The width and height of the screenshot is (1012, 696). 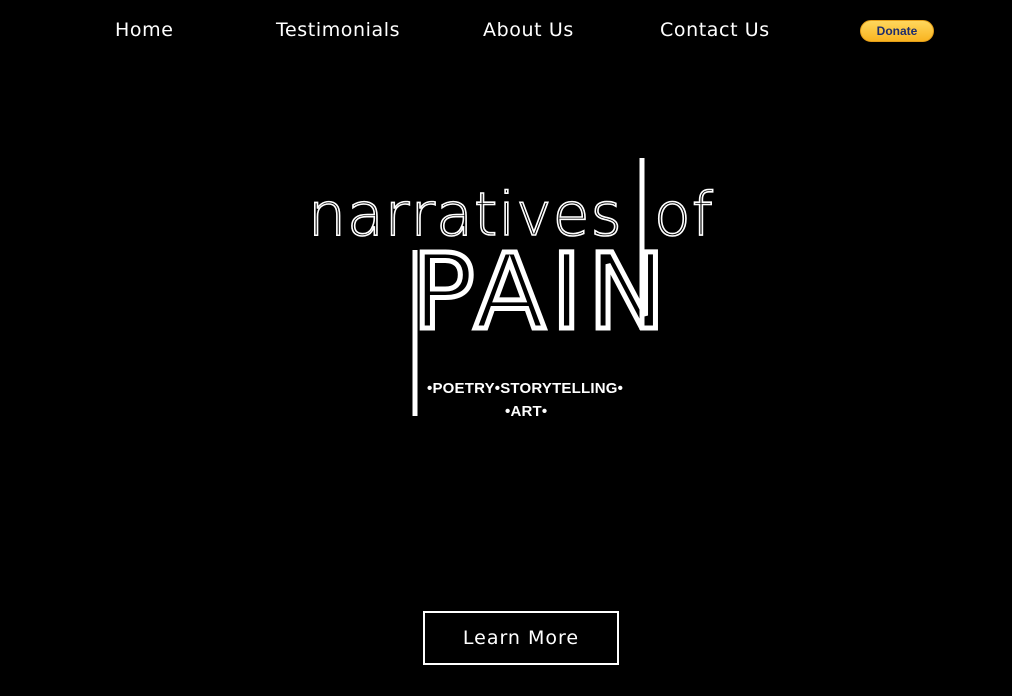 What do you see at coordinates (525, 388) in the screenshot?
I see `logo-tagline-poetry-storytelling: •POETRY•STORYTELLING•` at bounding box center [525, 388].